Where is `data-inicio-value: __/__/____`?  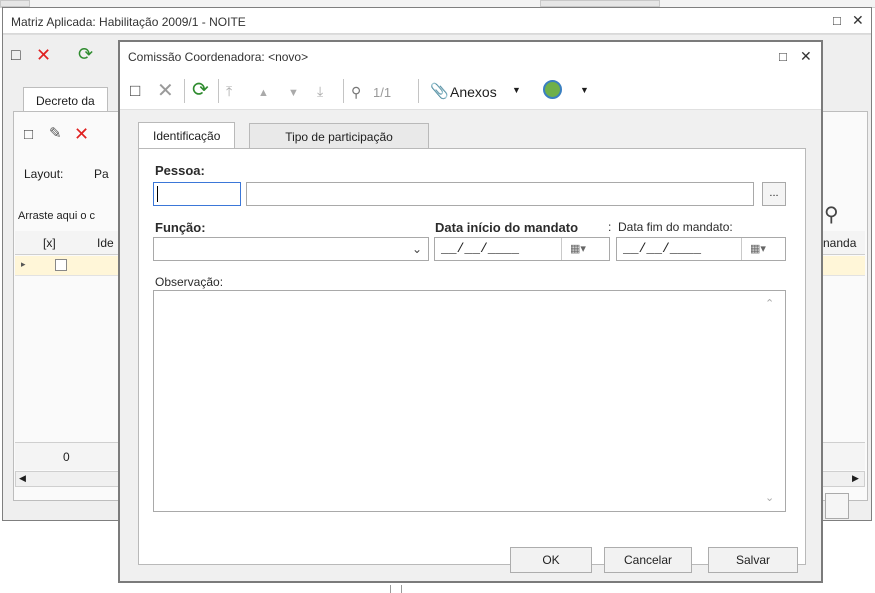 data-inicio-value: __/__/____ is located at coordinates (480, 248).